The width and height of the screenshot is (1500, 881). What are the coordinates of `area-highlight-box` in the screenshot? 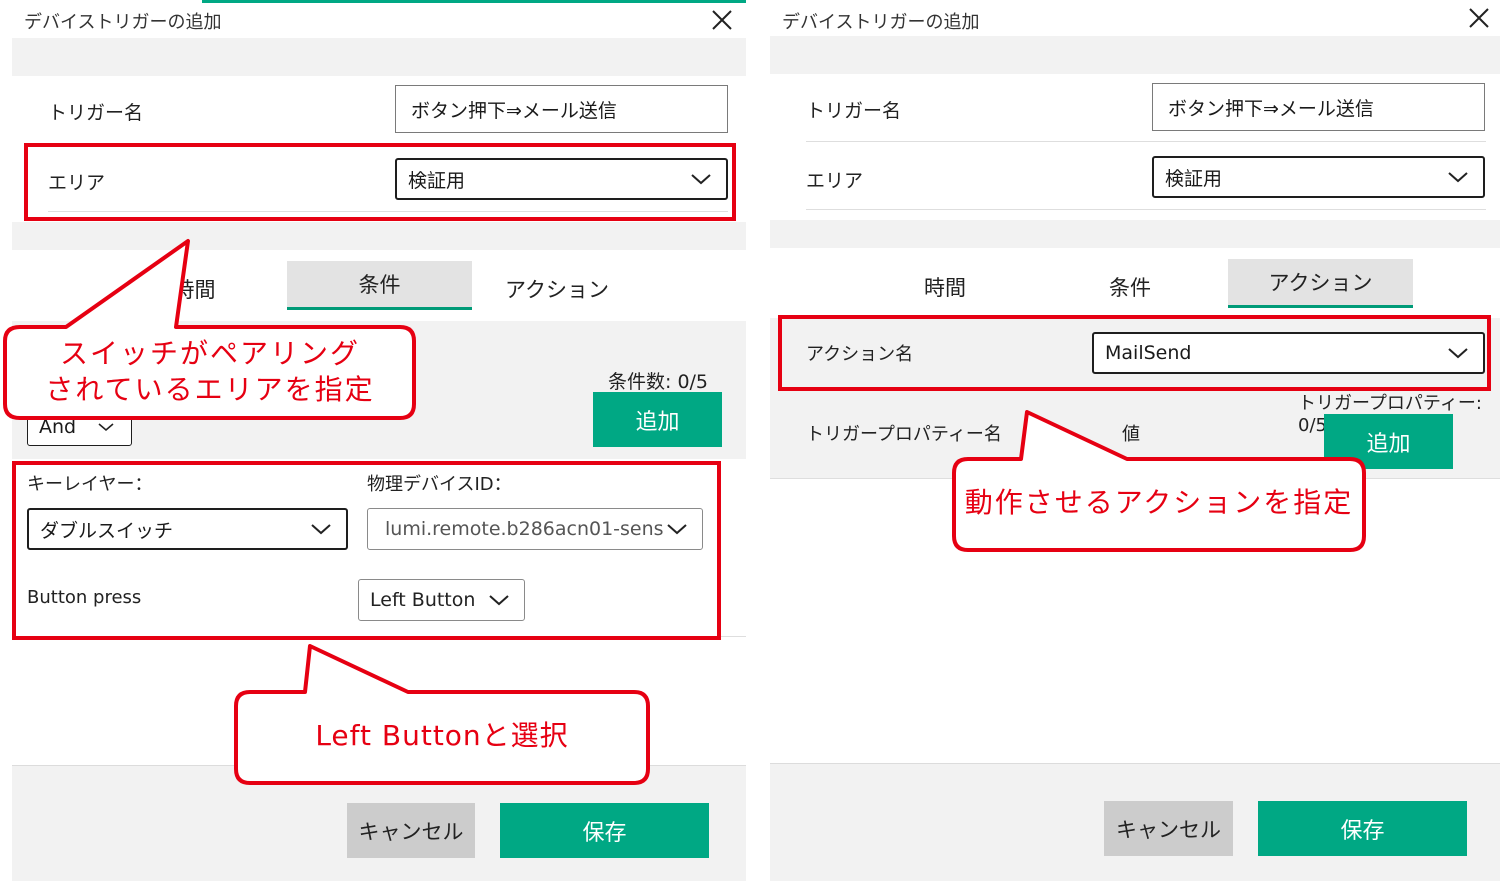 It's located at (380, 182).